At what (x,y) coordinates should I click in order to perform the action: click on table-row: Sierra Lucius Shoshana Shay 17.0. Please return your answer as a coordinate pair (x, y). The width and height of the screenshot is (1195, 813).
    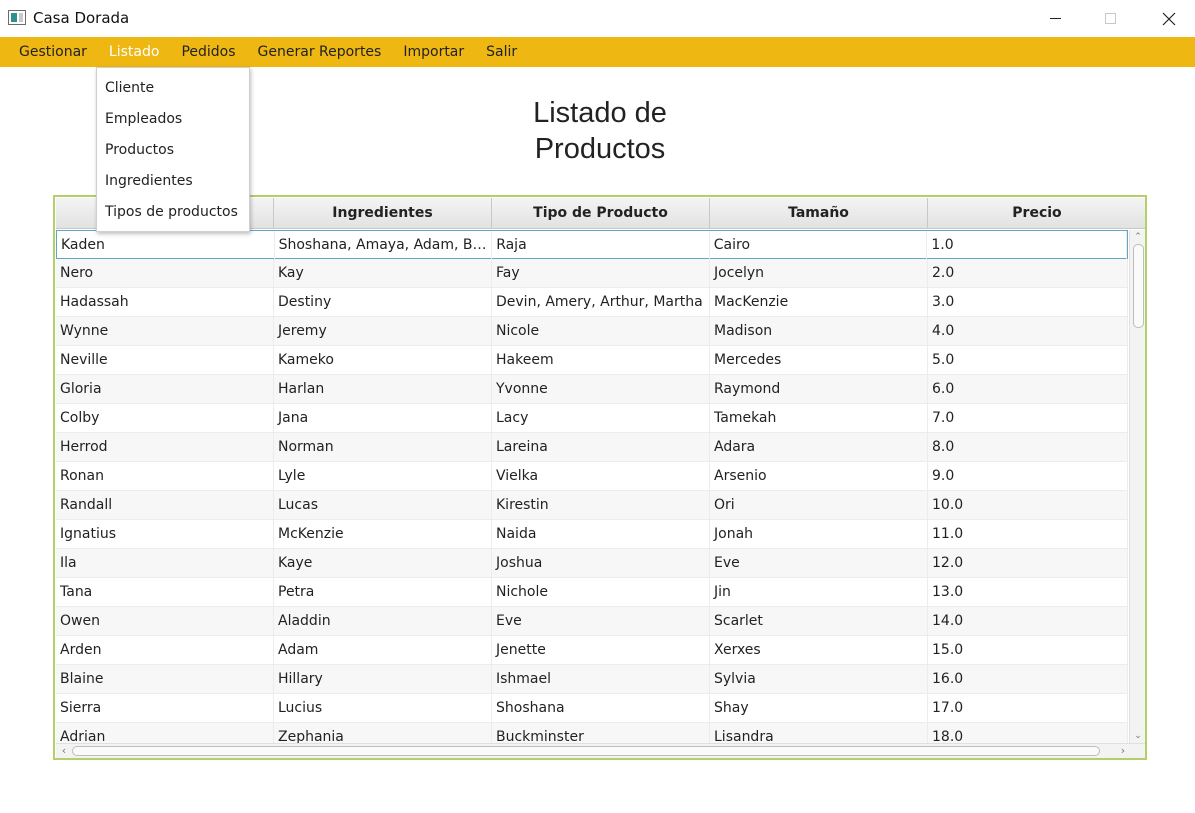
    Looking at the image, I should click on (592, 708).